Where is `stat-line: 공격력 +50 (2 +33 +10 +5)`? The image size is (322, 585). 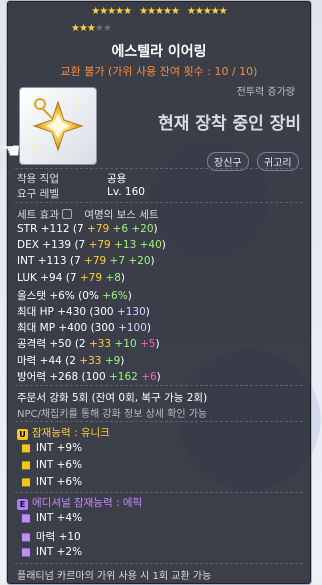 stat-line: 공격력 +50 (2 +33 +10 +5) is located at coordinates (88, 343).